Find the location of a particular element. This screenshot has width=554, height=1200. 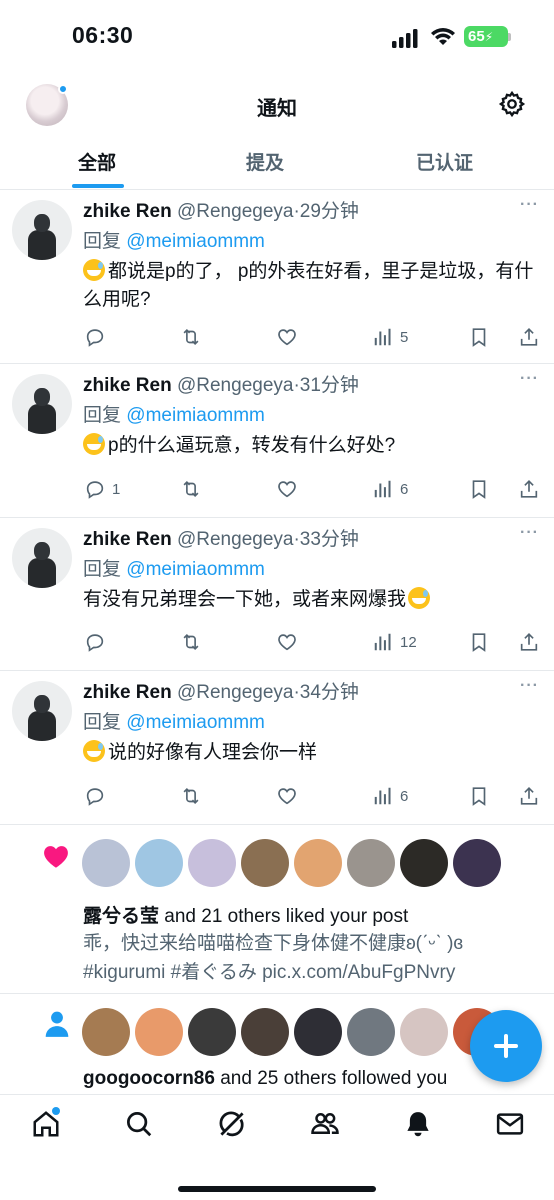

reply-context: 回复 @meimiaommm is located at coordinates (174, 567).